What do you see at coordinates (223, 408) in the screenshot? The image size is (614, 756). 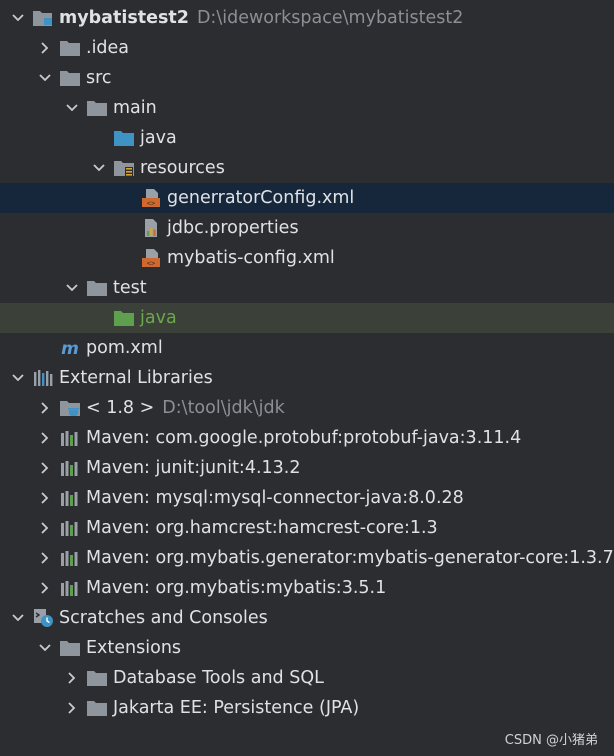 I see `jdk-path: D:\tool\jdk\jdk` at bounding box center [223, 408].